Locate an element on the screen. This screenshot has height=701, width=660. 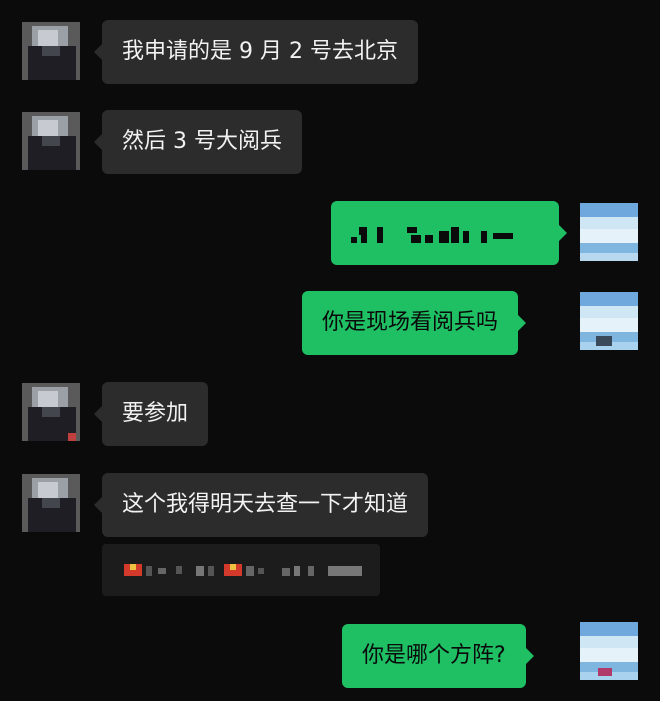
outgoing-message-bubble: 你是哪个方阵? is located at coordinates (438, 656).